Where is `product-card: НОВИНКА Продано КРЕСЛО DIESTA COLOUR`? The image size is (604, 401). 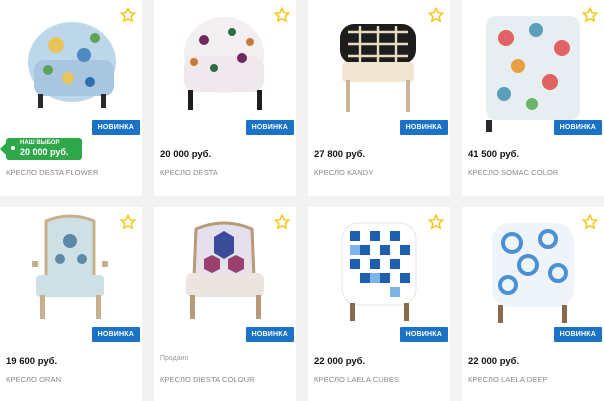 product-card: НОВИНКА Продано КРЕСЛО DIESTA COLOUR is located at coordinates (225, 304).